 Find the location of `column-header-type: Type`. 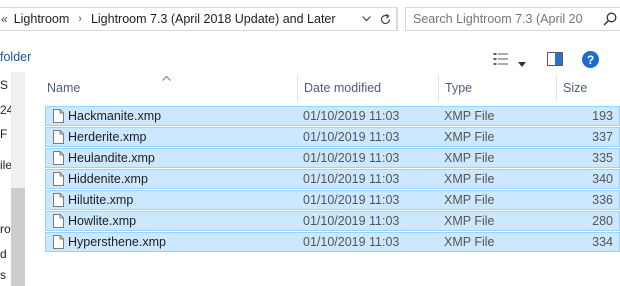

column-header-type: Type is located at coordinates (497, 88).